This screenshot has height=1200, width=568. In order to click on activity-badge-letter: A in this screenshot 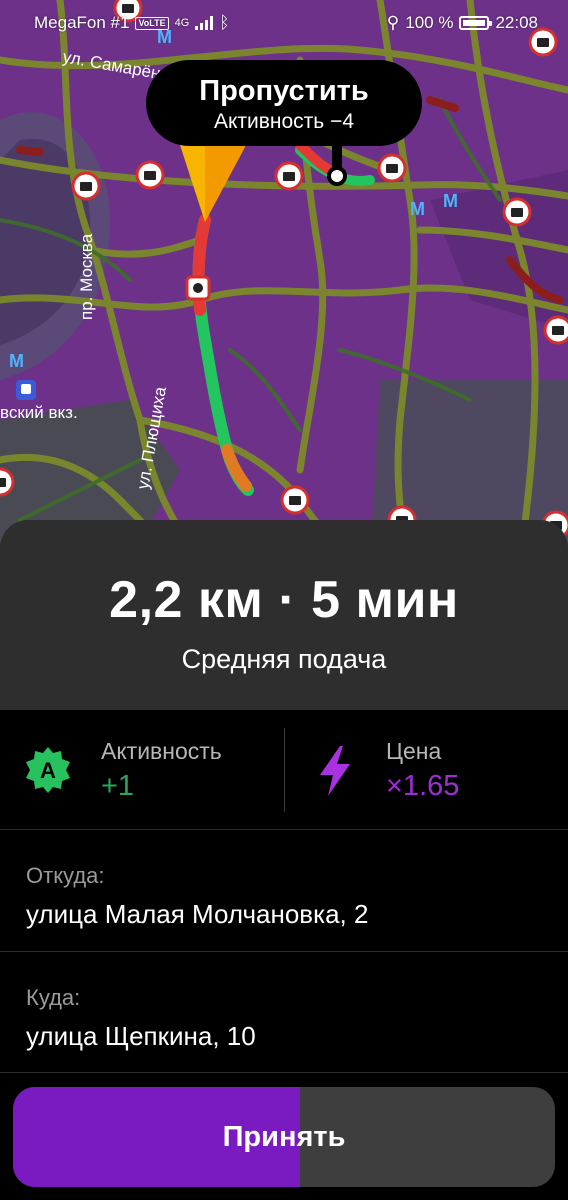, I will do `click(48, 770)`.